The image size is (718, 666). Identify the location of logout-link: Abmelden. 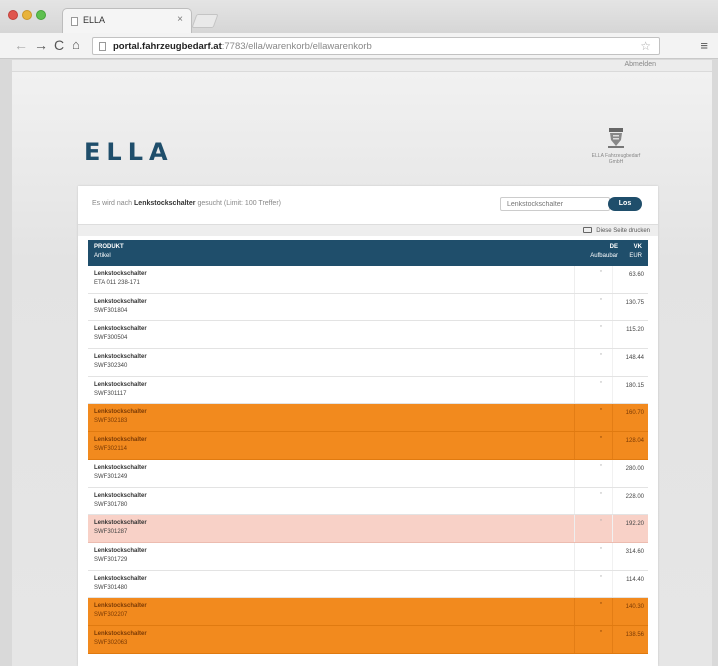
(640, 64).